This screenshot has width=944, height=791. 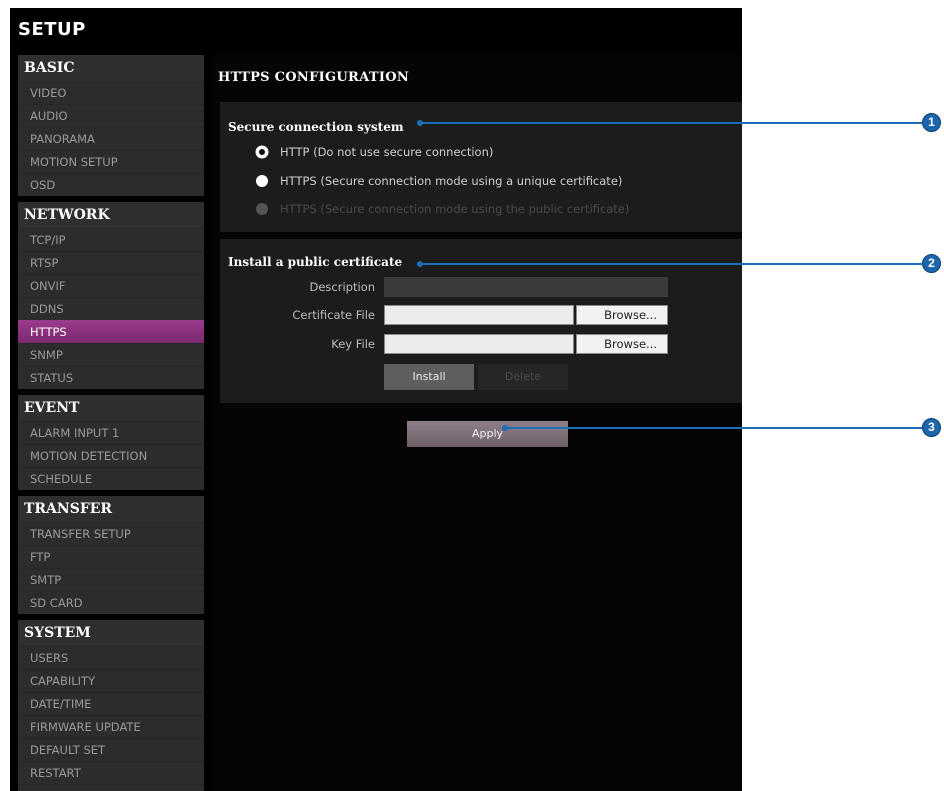 I want to click on sidebar-item-sd-card: SD CARD, so click(x=111, y=602).